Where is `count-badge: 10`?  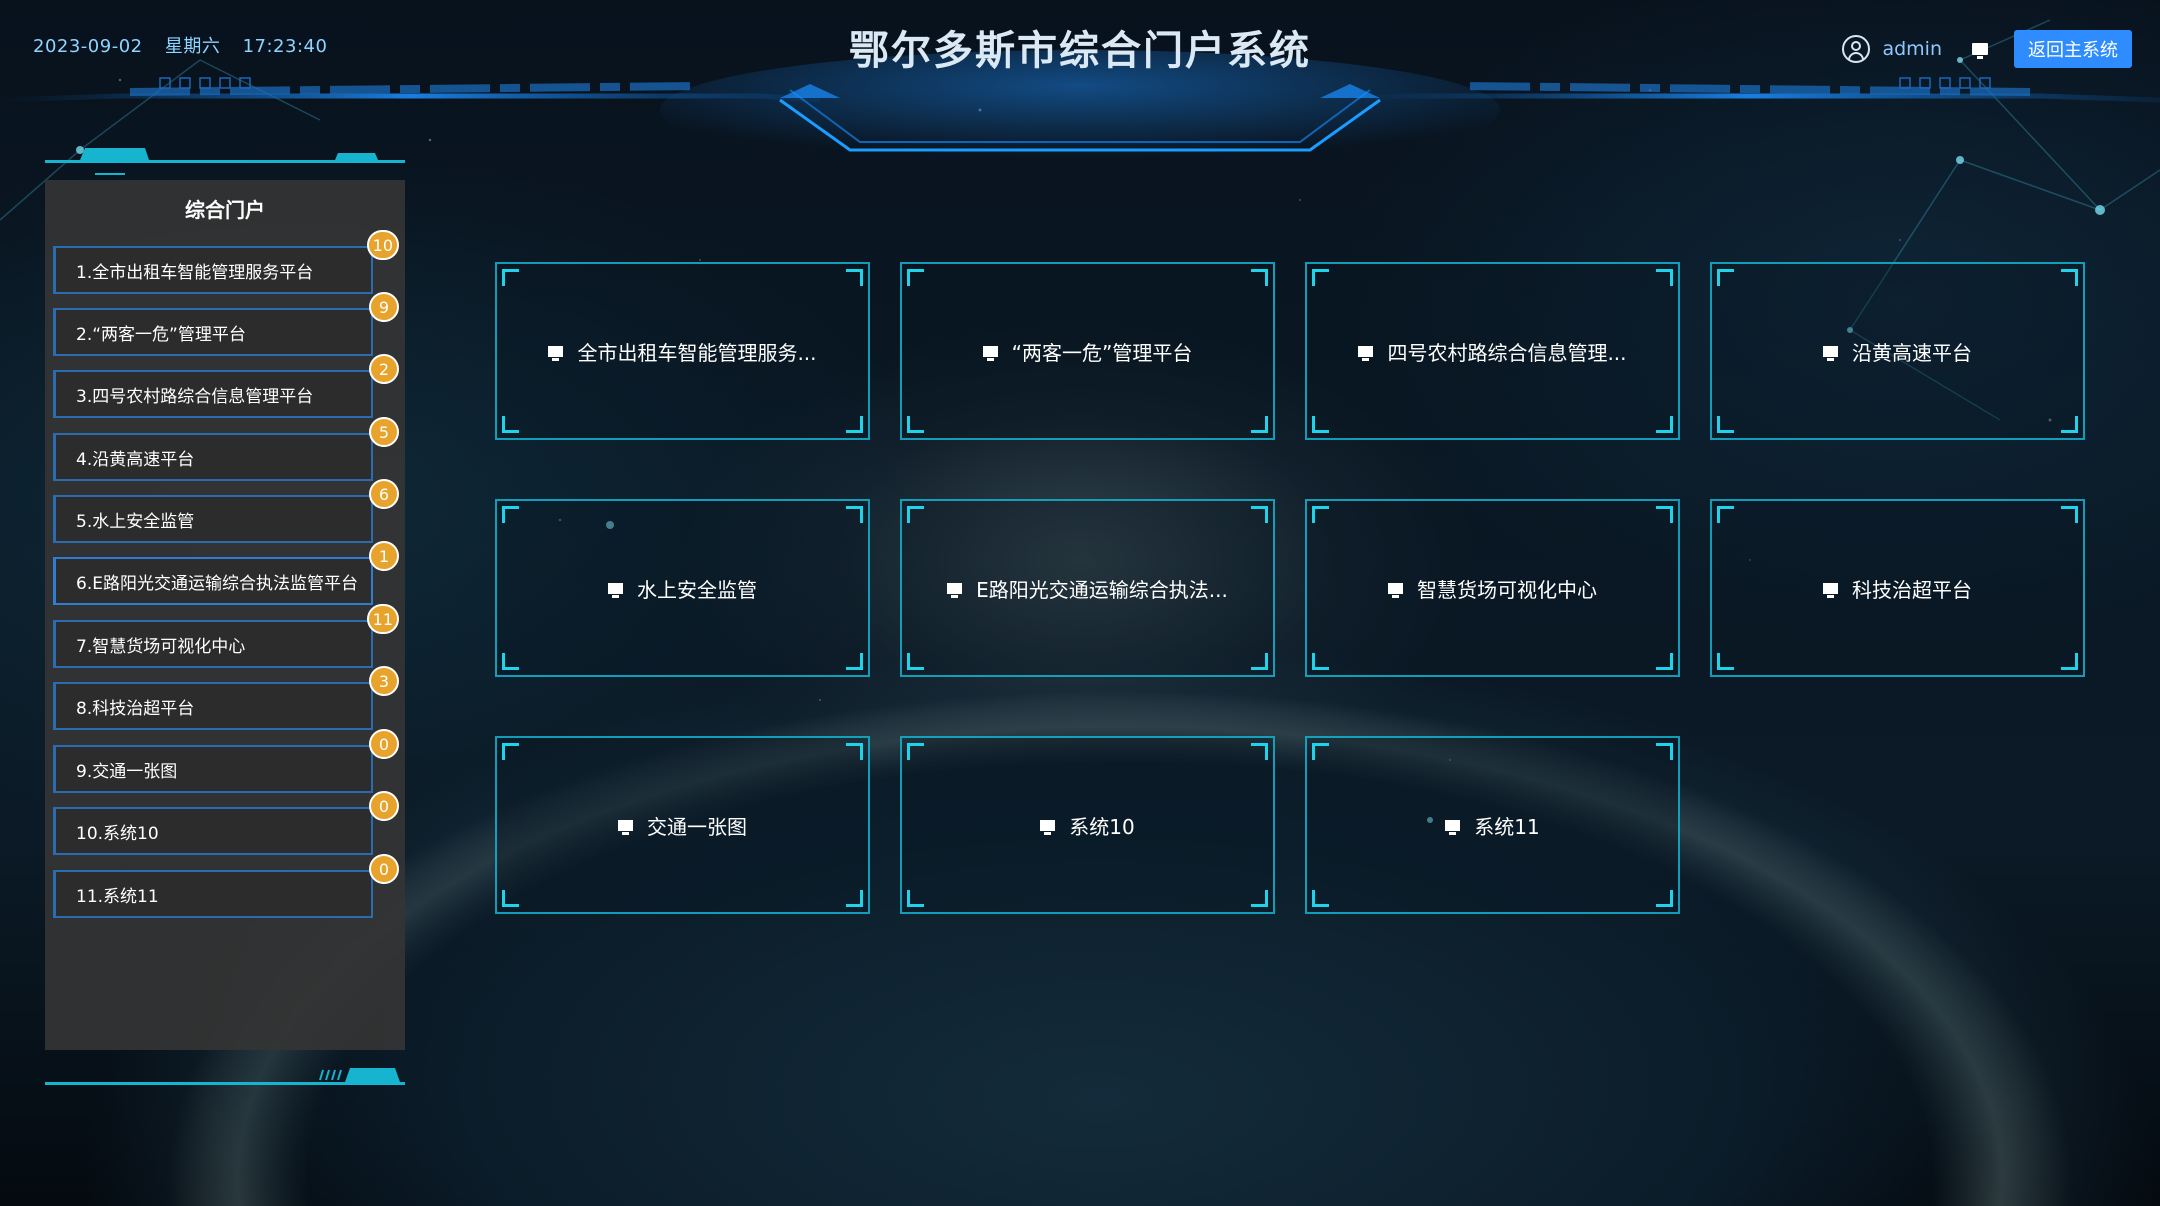 count-badge: 10 is located at coordinates (382, 245).